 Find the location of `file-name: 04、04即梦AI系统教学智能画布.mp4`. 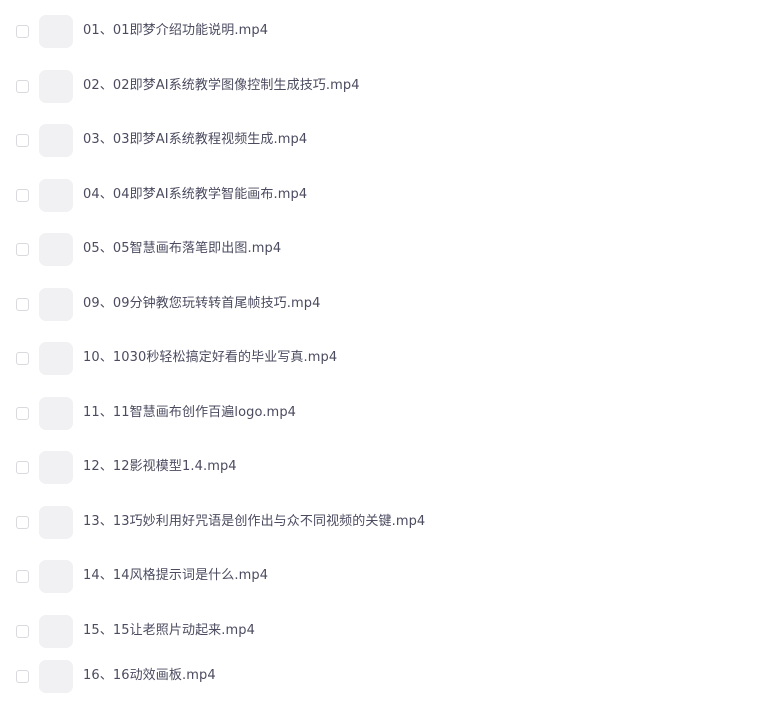

file-name: 04、04即梦AI系统教学智能画布.mp4 is located at coordinates (195, 195).